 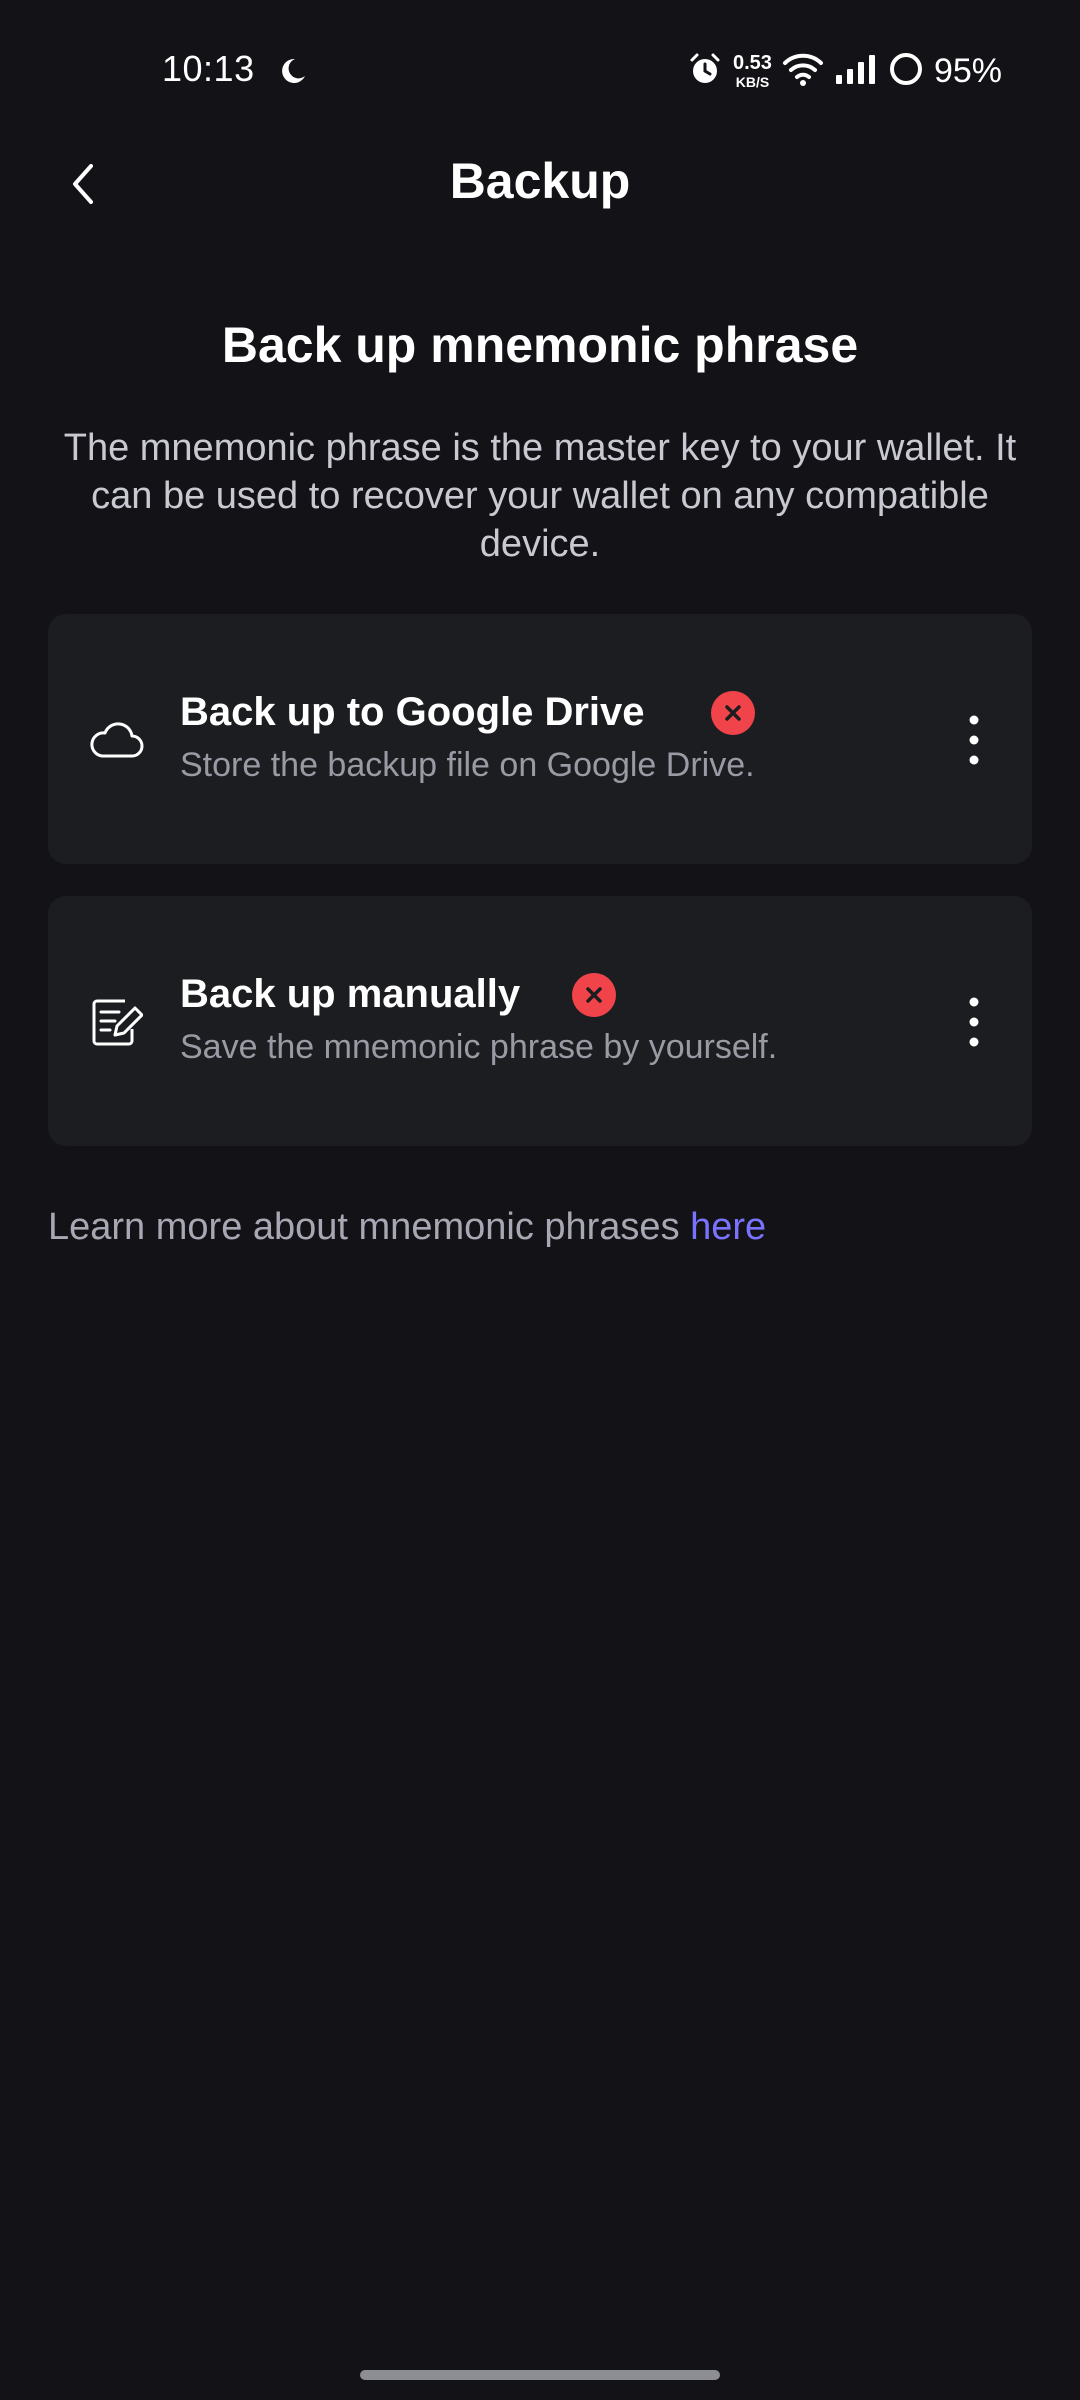 What do you see at coordinates (350, 994) in the screenshot?
I see `card-title: Back up manually` at bounding box center [350, 994].